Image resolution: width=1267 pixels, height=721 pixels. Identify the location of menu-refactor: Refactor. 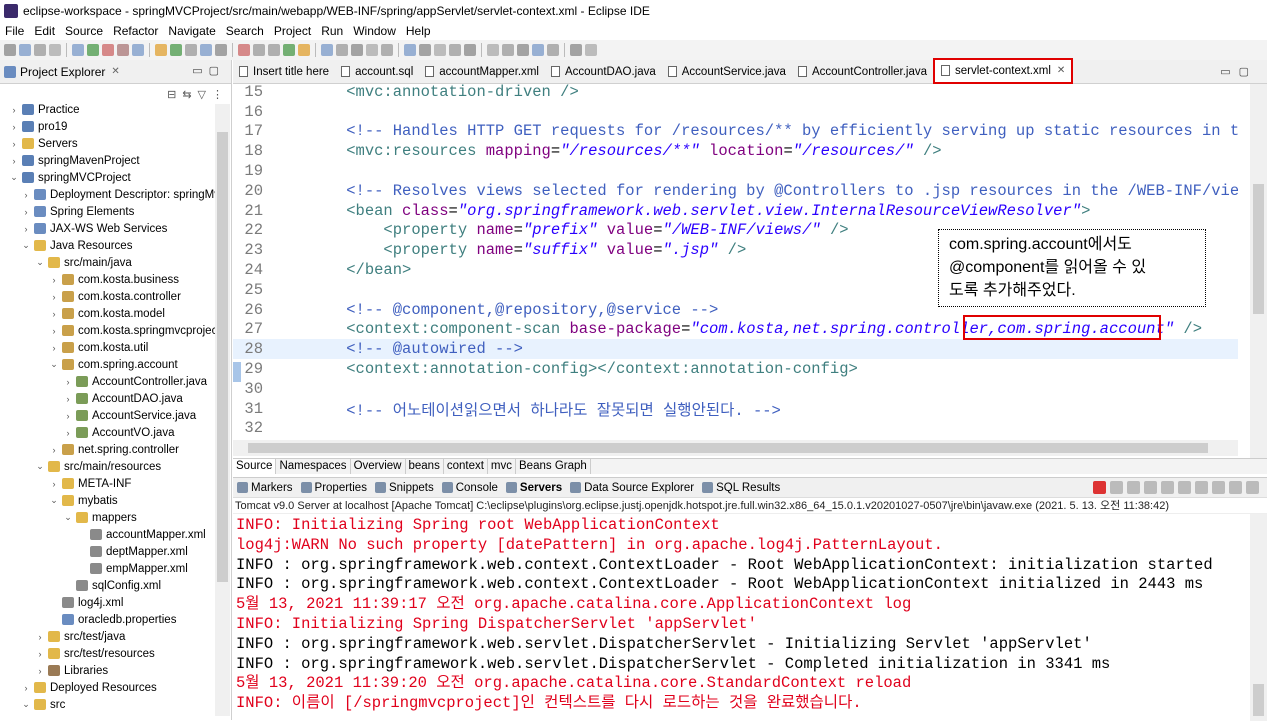
(135, 31).